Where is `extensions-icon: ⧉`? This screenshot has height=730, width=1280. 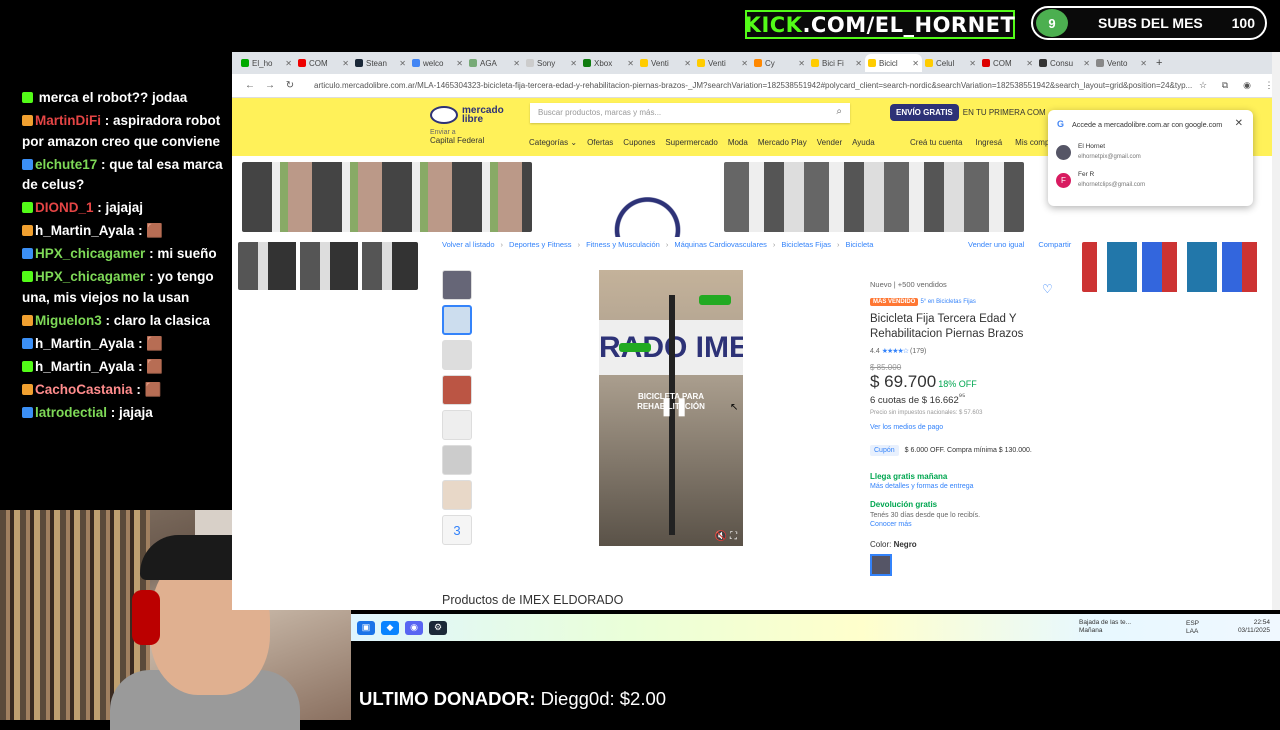
extensions-icon: ⧉ is located at coordinates (1225, 85).